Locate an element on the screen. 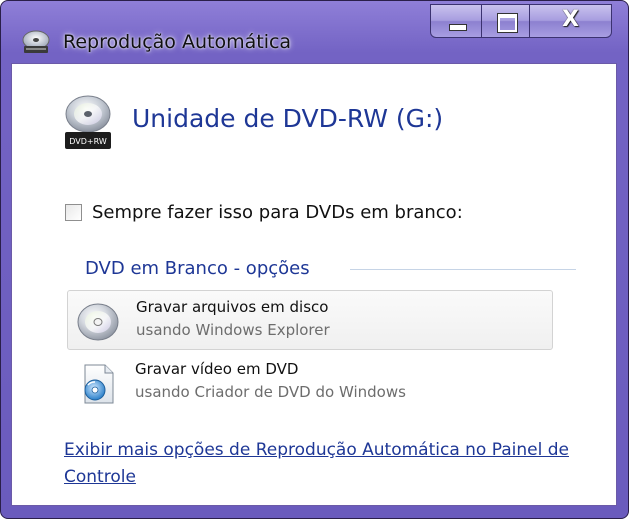 The image size is (629, 519). drive-title: Unidade de DVD-RW (G:) is located at coordinates (288, 118).